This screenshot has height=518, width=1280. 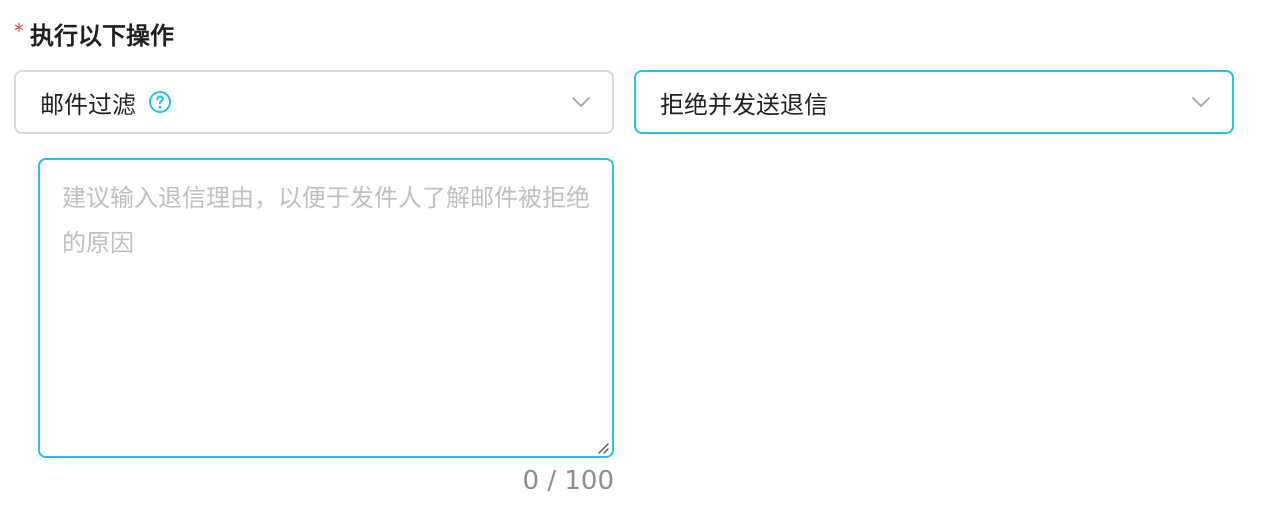 I want to click on required-mark: *, so click(x=19, y=31).